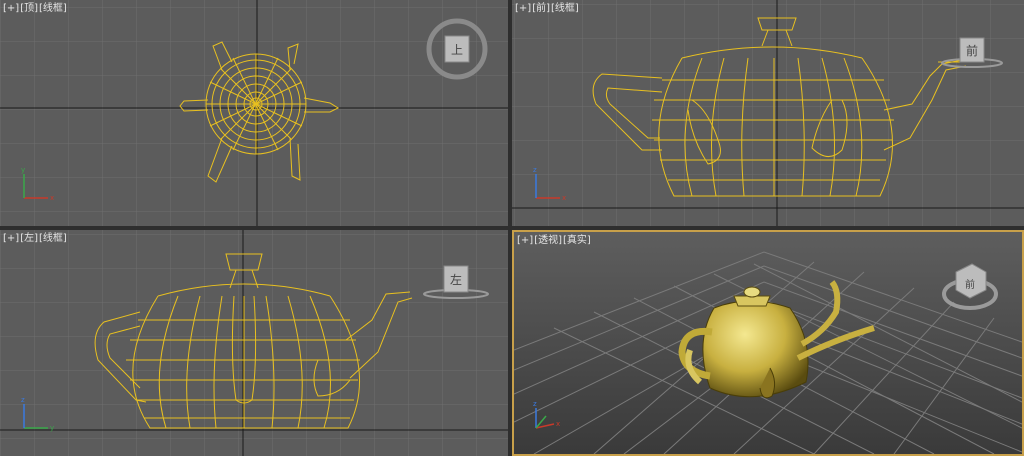  Describe the element at coordinates (29, 8) in the screenshot. I see `view-name-button: [顶]` at that location.